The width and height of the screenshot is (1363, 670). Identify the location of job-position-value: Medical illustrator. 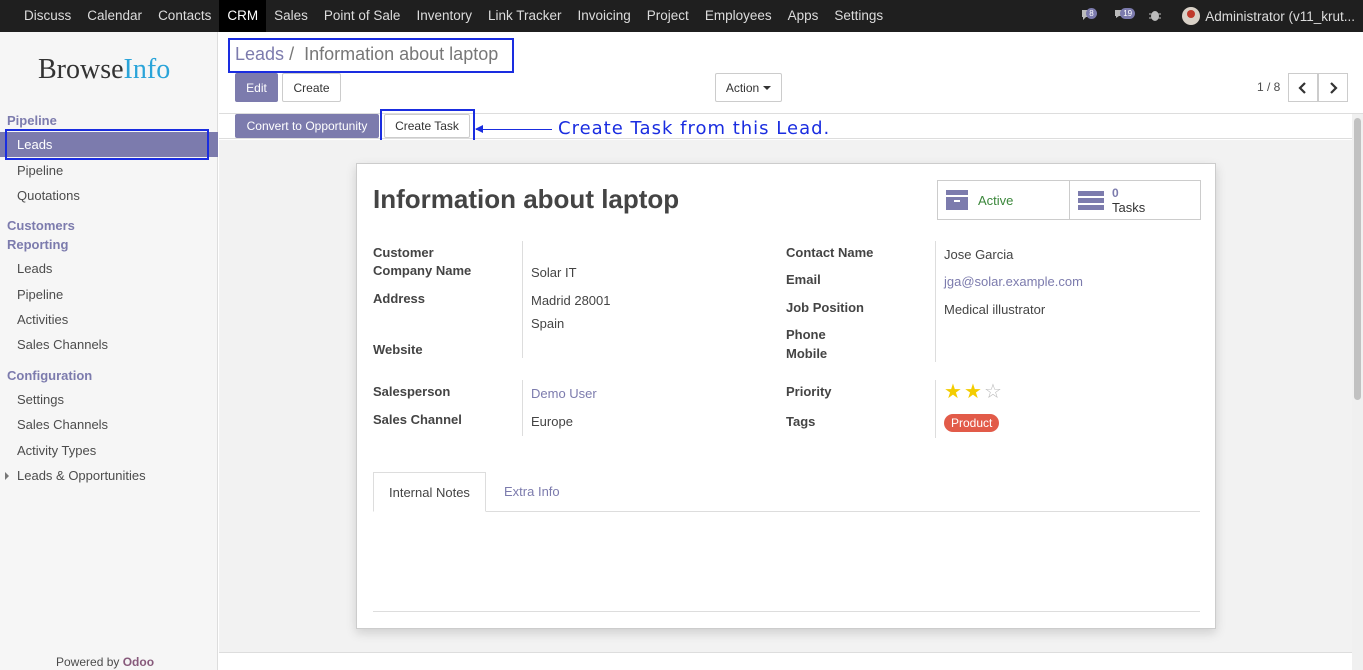
(995, 309).